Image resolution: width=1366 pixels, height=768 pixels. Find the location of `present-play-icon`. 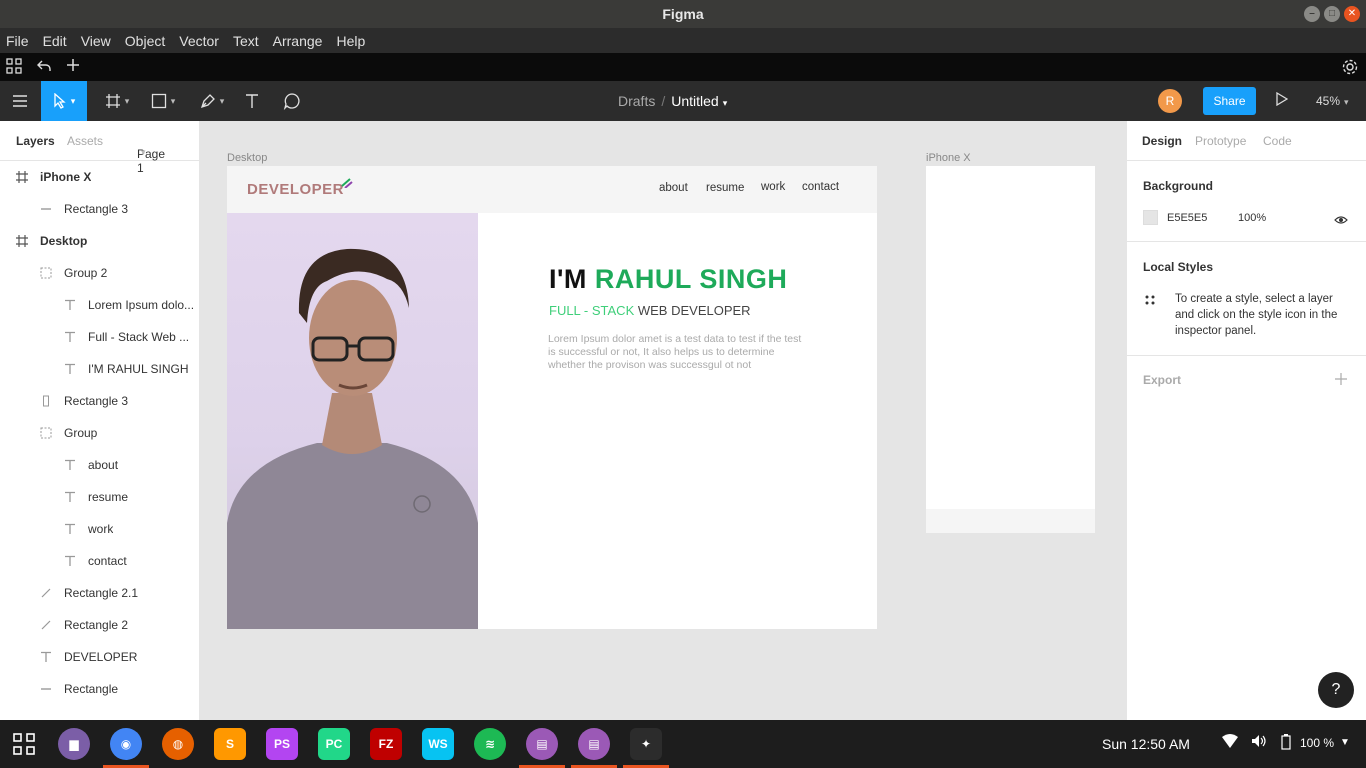

present-play-icon is located at coordinates (1282, 100).